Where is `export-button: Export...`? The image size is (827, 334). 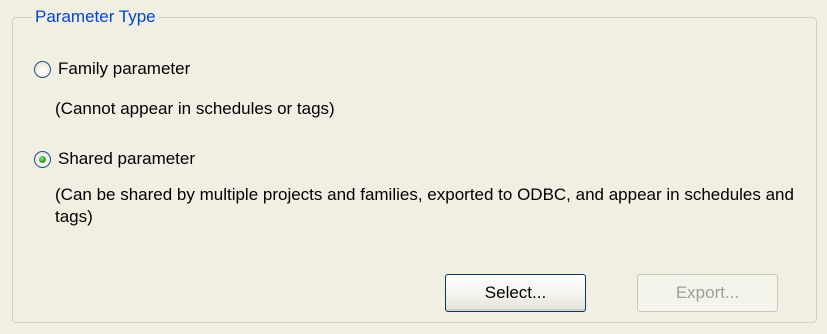
export-button: Export... is located at coordinates (707, 293).